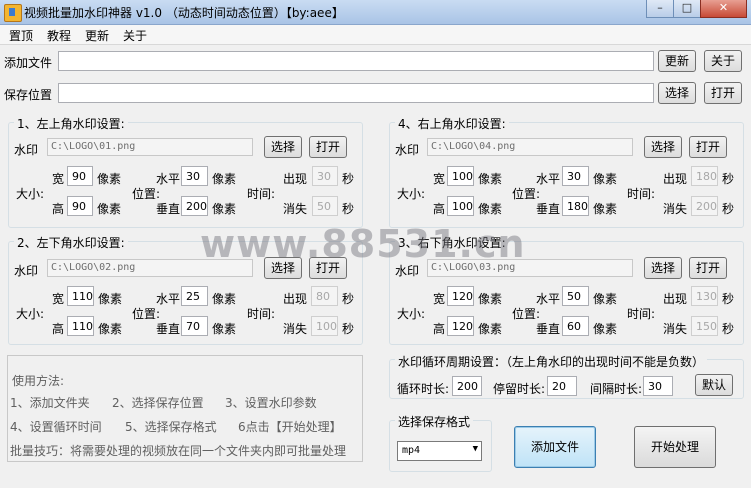 The height and width of the screenshot is (488, 751). Describe the element at coordinates (460, 176) in the screenshot. I see `tr-width-input: 100` at that location.